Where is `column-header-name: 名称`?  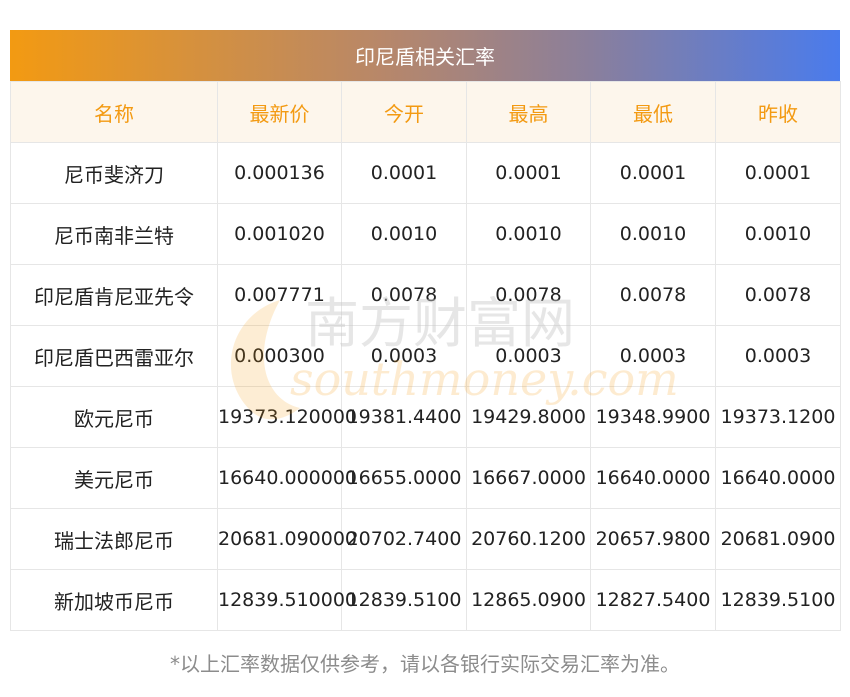
column-header-name: 名称 is located at coordinates (114, 112).